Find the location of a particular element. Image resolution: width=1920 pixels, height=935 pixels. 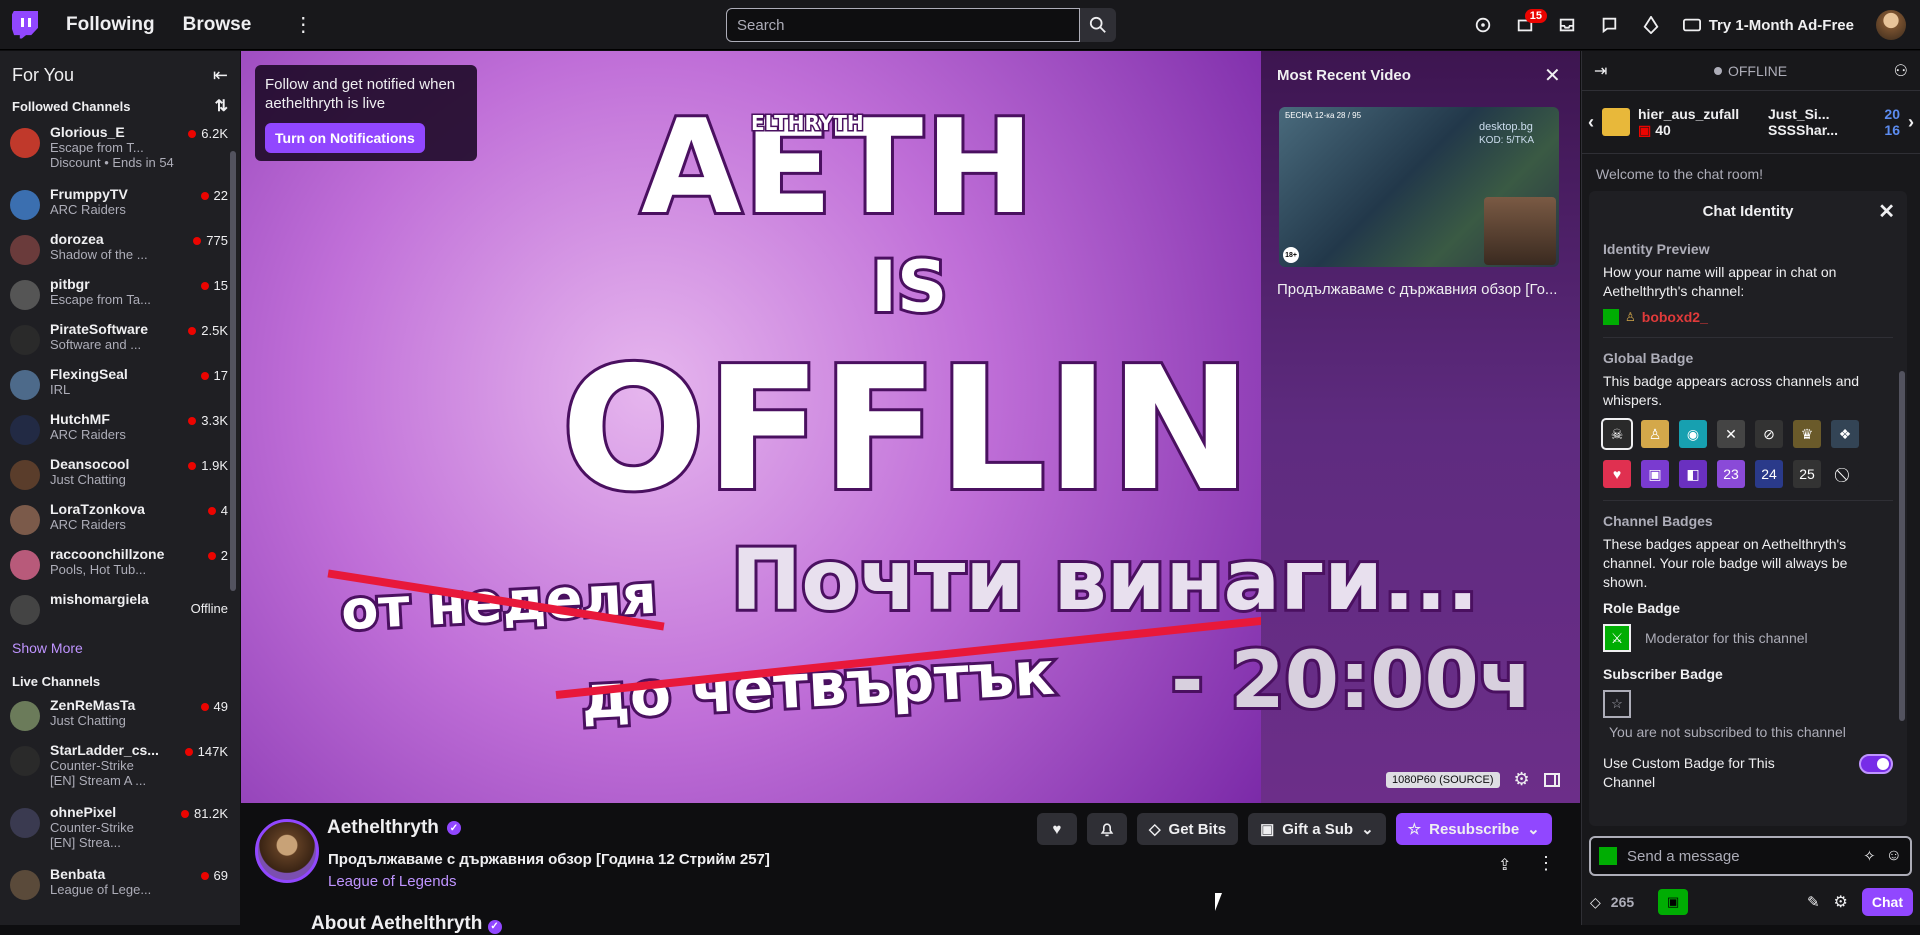

community-icon: ⚇ is located at coordinates (1901, 71).